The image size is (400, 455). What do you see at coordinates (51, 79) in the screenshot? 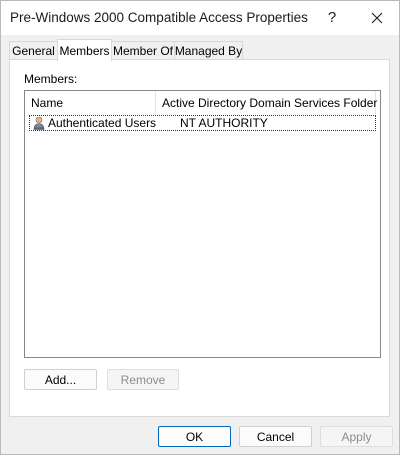
I see `members-label: Members:` at bounding box center [51, 79].